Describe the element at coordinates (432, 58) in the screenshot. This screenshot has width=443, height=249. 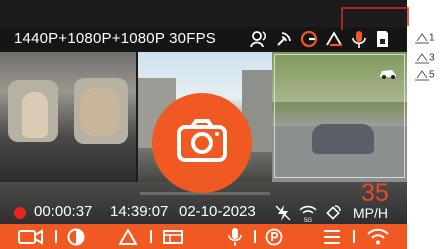
I see `callout-3-label: 3` at that location.